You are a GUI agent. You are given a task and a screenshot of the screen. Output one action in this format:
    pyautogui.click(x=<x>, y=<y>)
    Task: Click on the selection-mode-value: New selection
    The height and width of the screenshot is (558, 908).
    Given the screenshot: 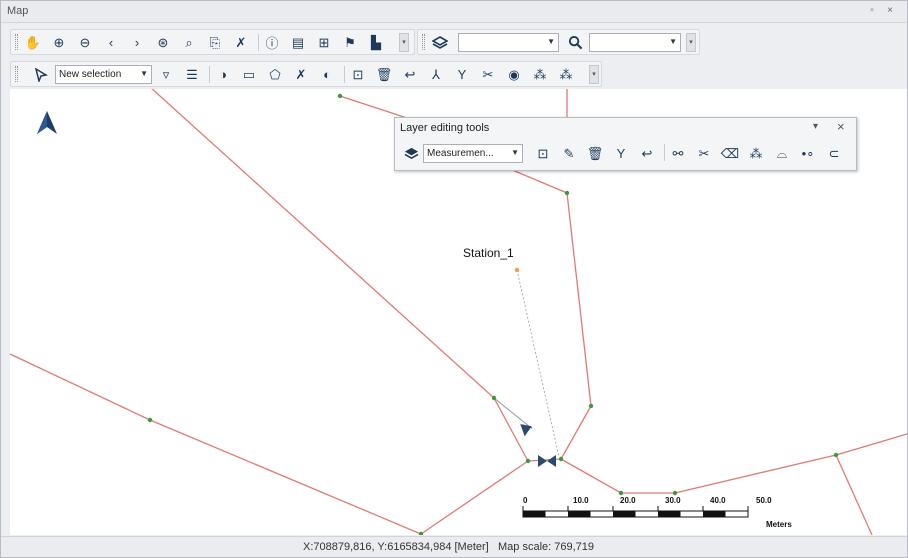 What is the action you would take?
    pyautogui.click(x=90, y=74)
    